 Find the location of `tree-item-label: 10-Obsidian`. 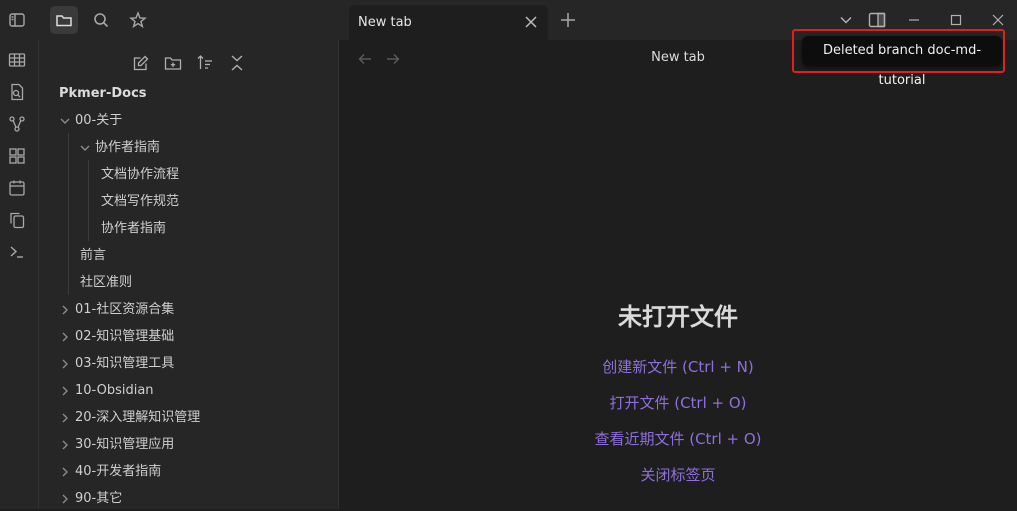

tree-item-label: 10-Obsidian is located at coordinates (114, 390).